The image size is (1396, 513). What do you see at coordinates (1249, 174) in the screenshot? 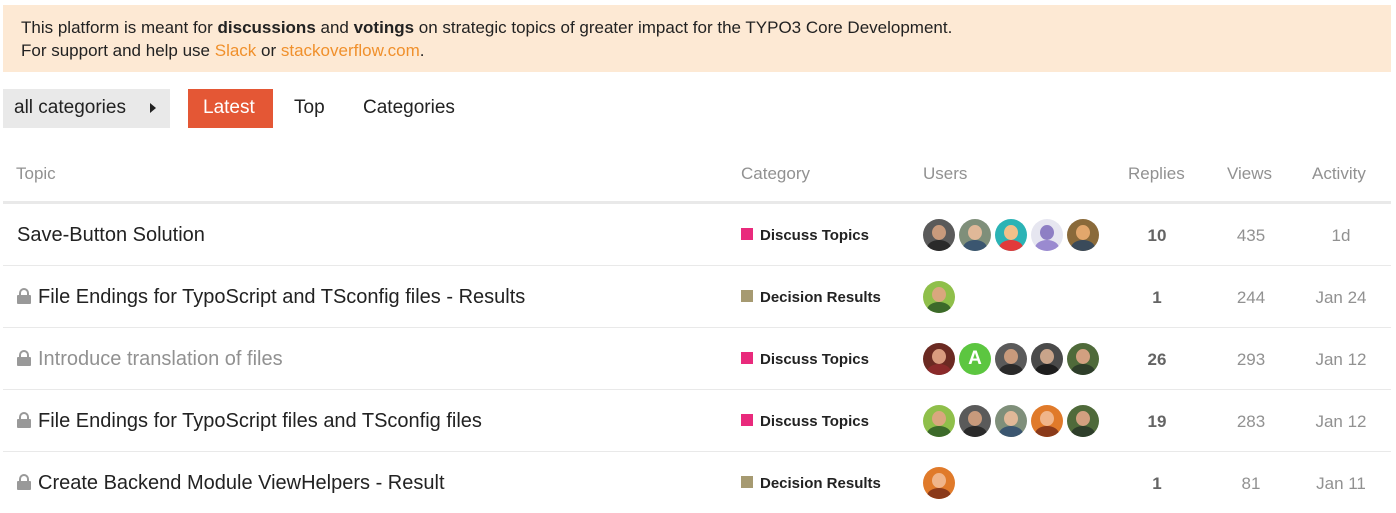
I see `header-views: Views` at bounding box center [1249, 174].